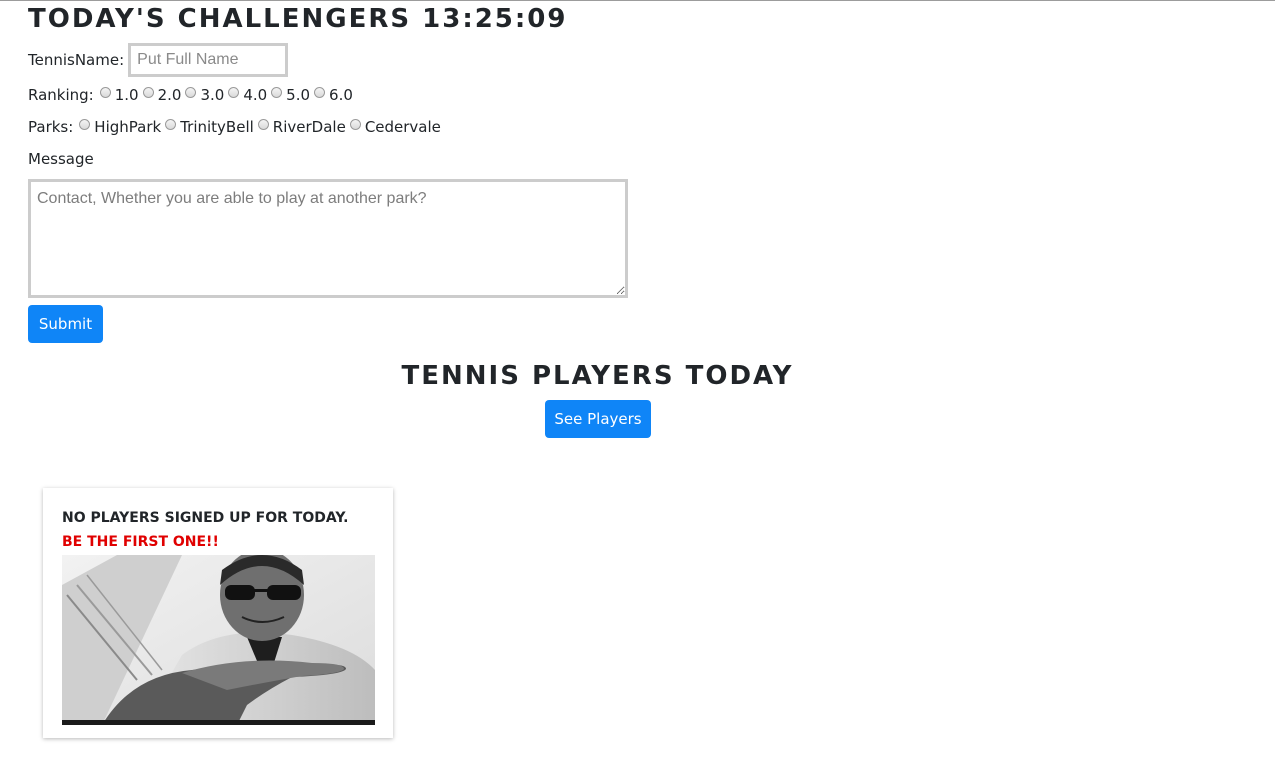 This screenshot has width=1275, height=775. Describe the element at coordinates (301, 127) in the screenshot. I see `park-option-riverdale: RiverDale` at that location.